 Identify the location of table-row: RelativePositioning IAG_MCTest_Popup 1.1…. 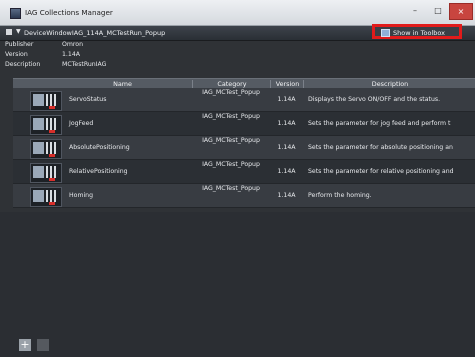
(244, 172).